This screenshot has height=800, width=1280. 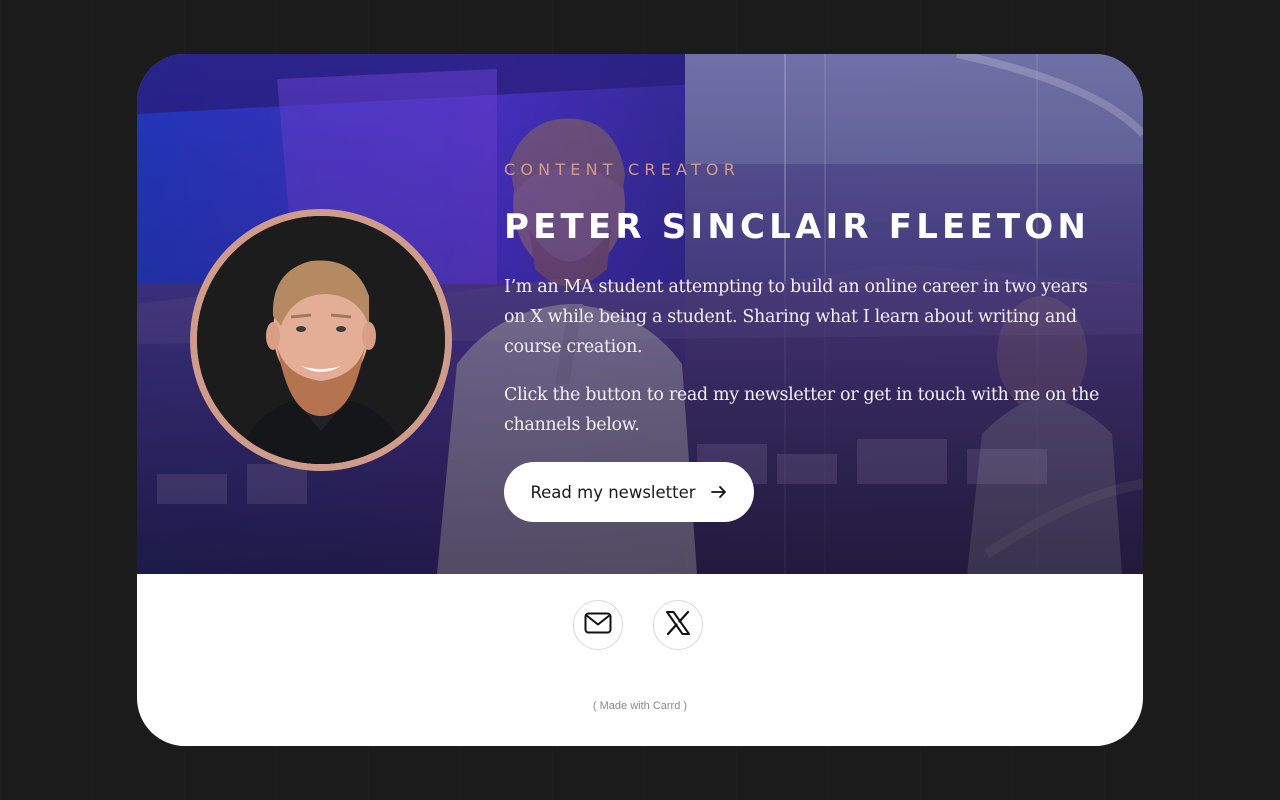 What do you see at coordinates (719, 492) in the screenshot?
I see `arrow-right-icon` at bounding box center [719, 492].